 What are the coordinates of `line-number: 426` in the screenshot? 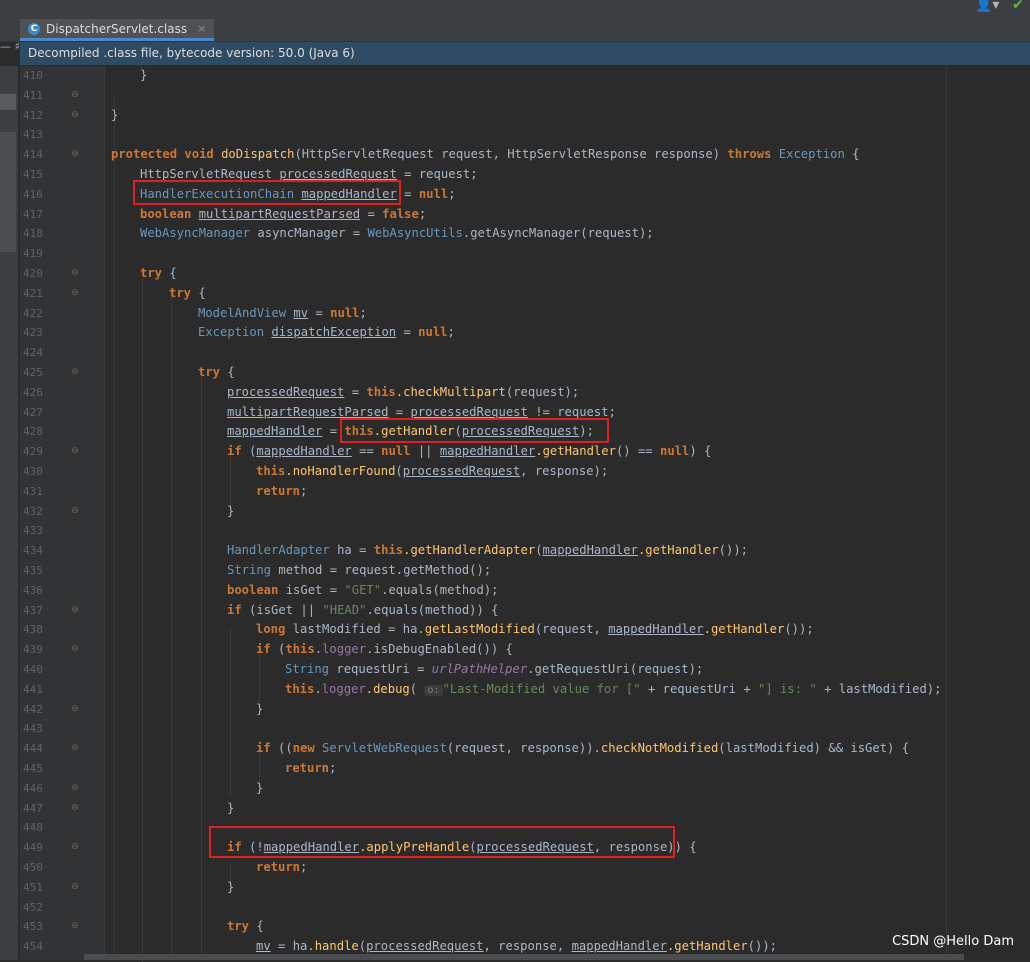 It's located at (33, 392).